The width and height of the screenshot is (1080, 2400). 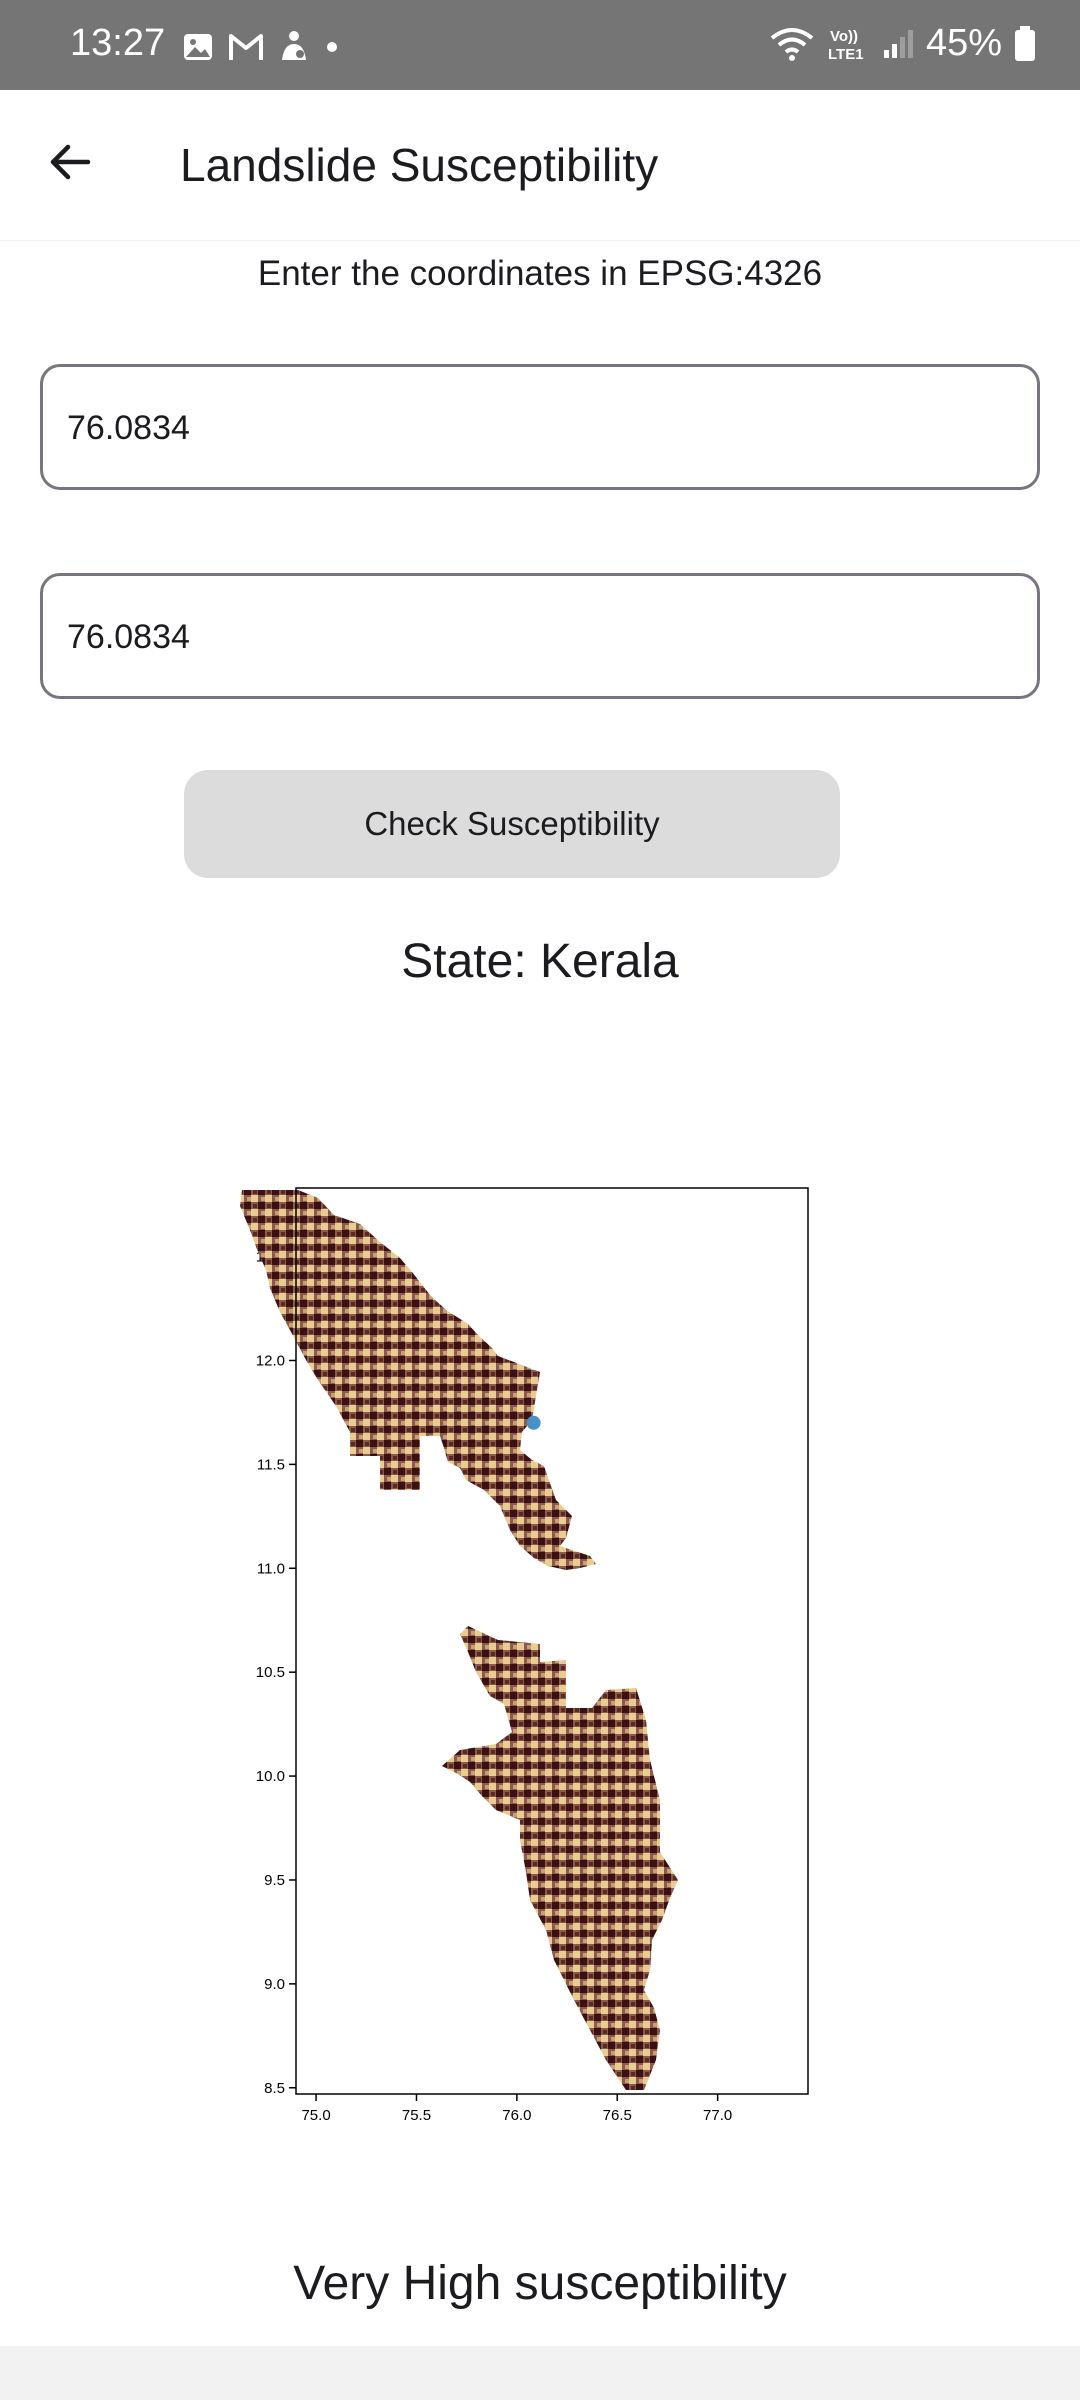 I want to click on y-tick-label: 12.0, so click(x=270, y=1360).